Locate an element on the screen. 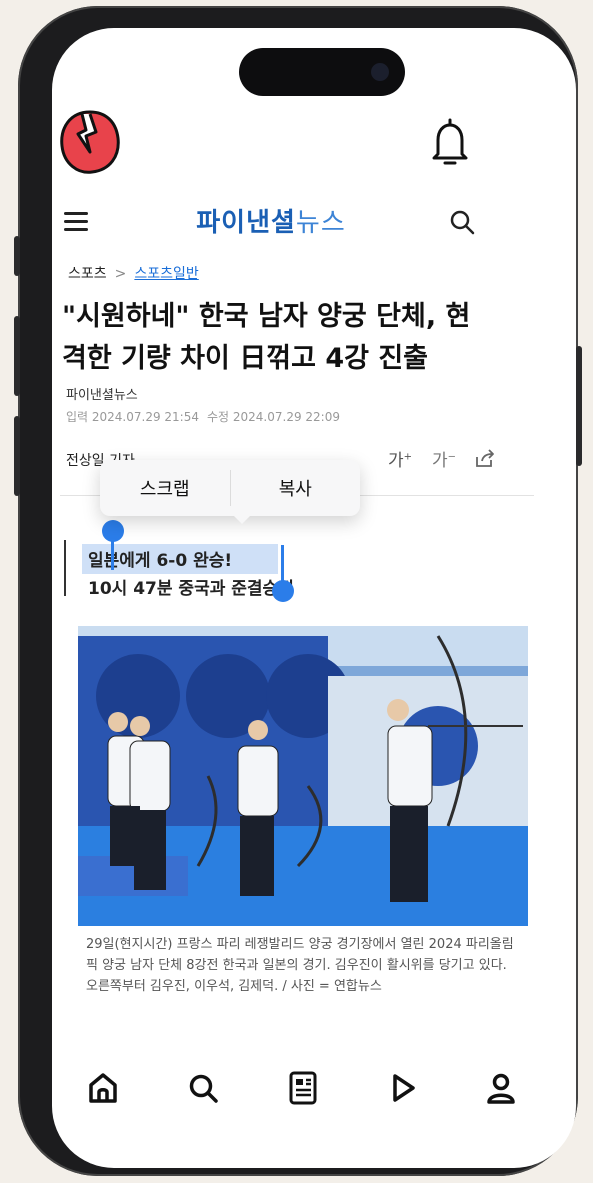  modified-date: 수정 2024.07.29 22:09 is located at coordinates (273, 417).